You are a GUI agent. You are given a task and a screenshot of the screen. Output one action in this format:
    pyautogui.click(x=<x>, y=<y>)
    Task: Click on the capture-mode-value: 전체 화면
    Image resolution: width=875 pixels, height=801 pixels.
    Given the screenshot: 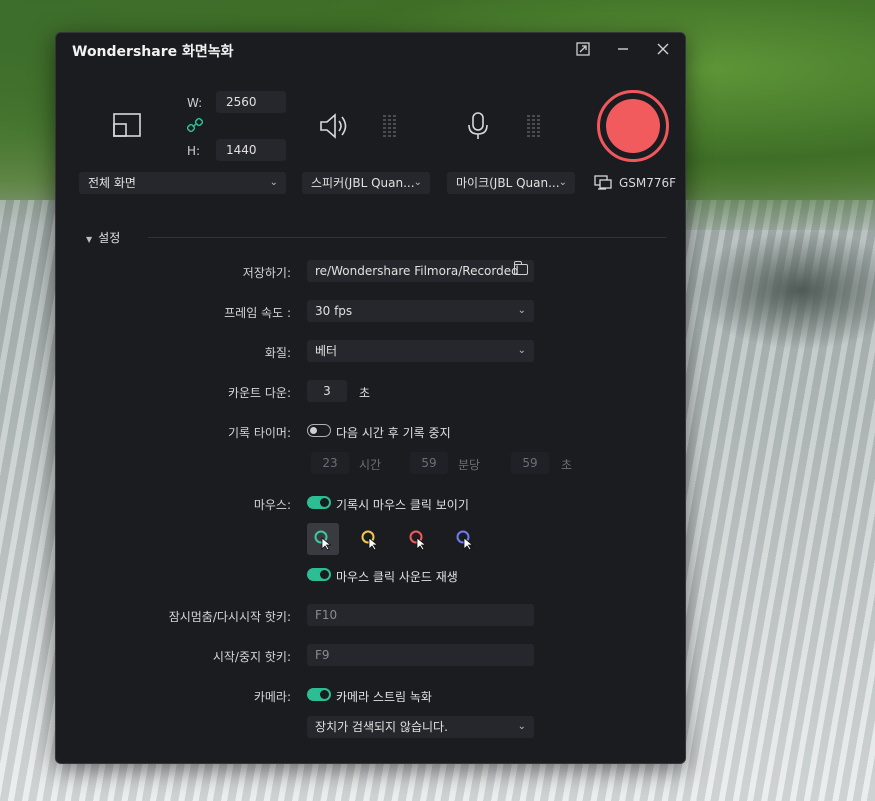 What is the action you would take?
    pyautogui.click(x=112, y=183)
    